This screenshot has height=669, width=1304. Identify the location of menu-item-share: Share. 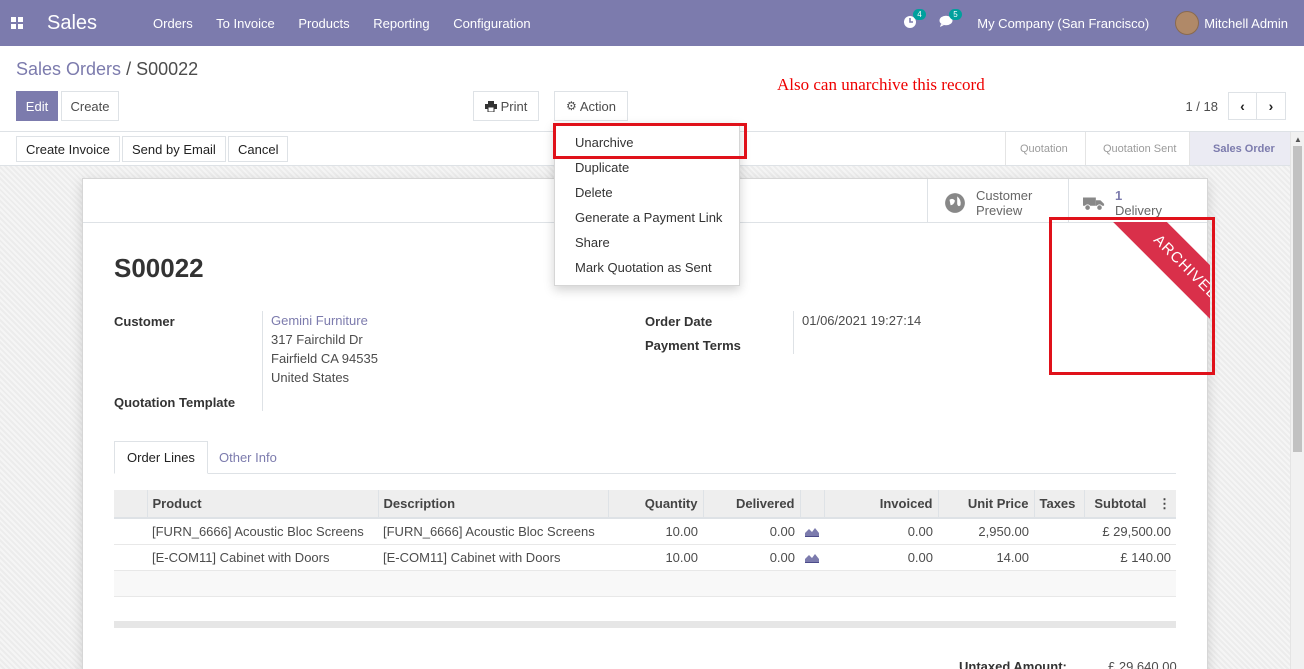
(647, 242).